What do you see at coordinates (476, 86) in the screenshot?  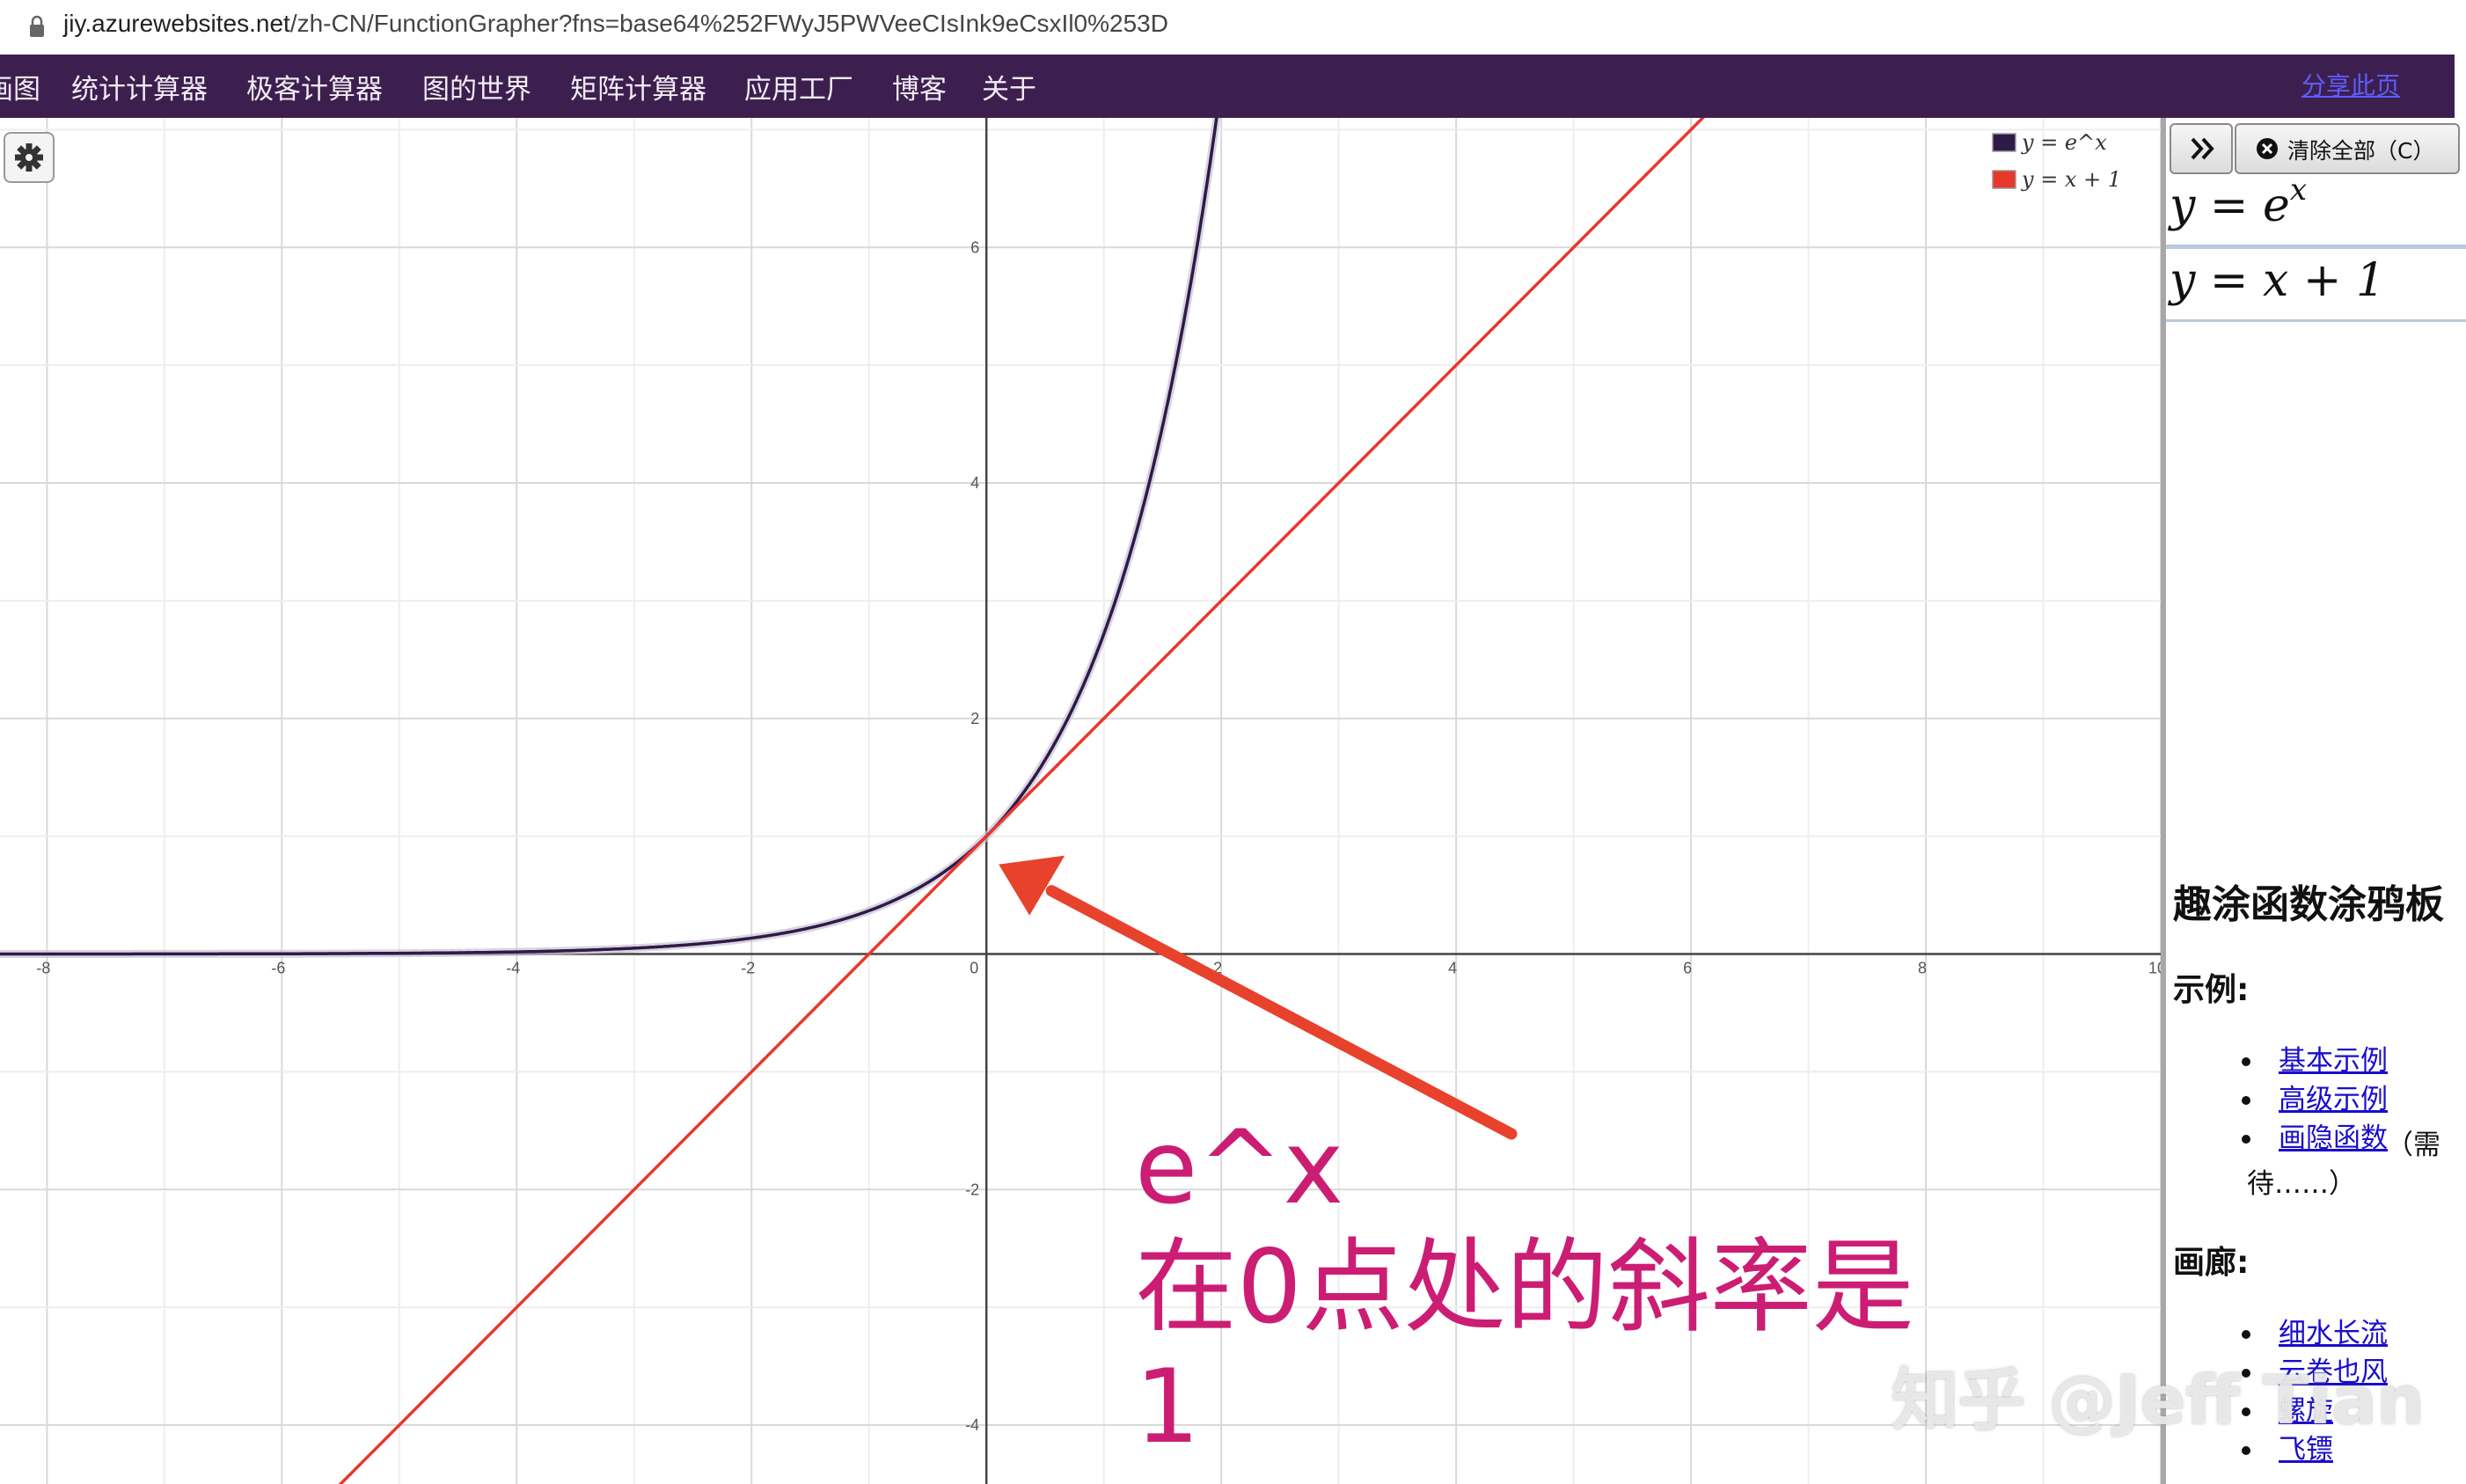 I see `nav-item-graph-world: 图的世界` at bounding box center [476, 86].